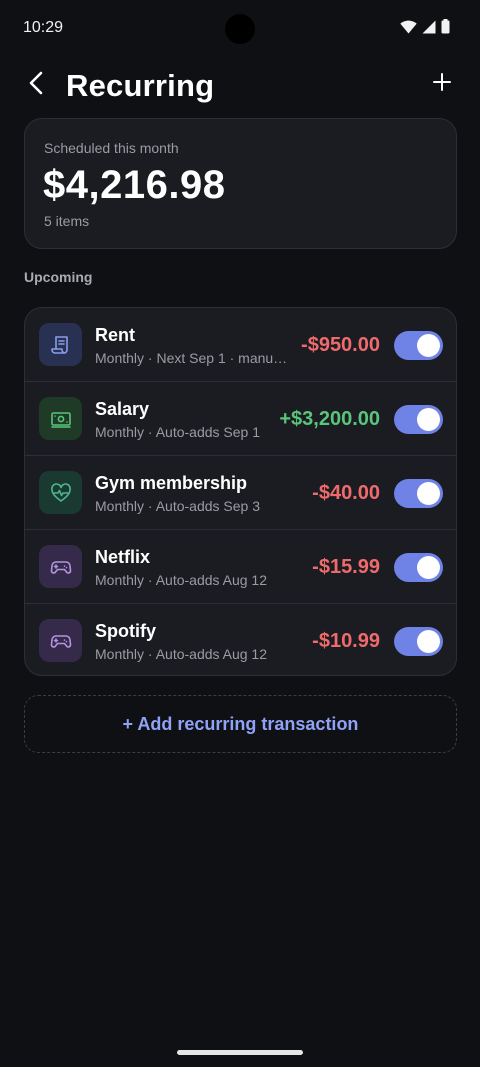 Image resolution: width=480 pixels, height=1067 pixels. Describe the element at coordinates (340, 345) in the screenshot. I see `item-amount: -$950.00` at that location.